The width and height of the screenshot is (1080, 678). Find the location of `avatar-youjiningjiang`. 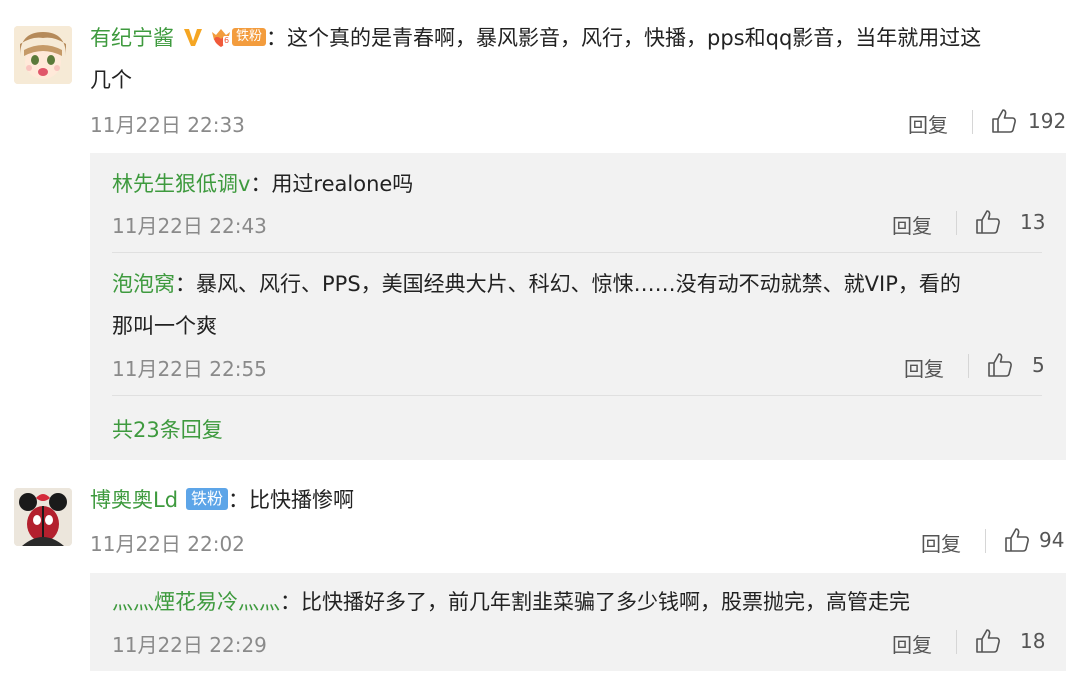

avatar-youjiningjiang is located at coordinates (43, 55).